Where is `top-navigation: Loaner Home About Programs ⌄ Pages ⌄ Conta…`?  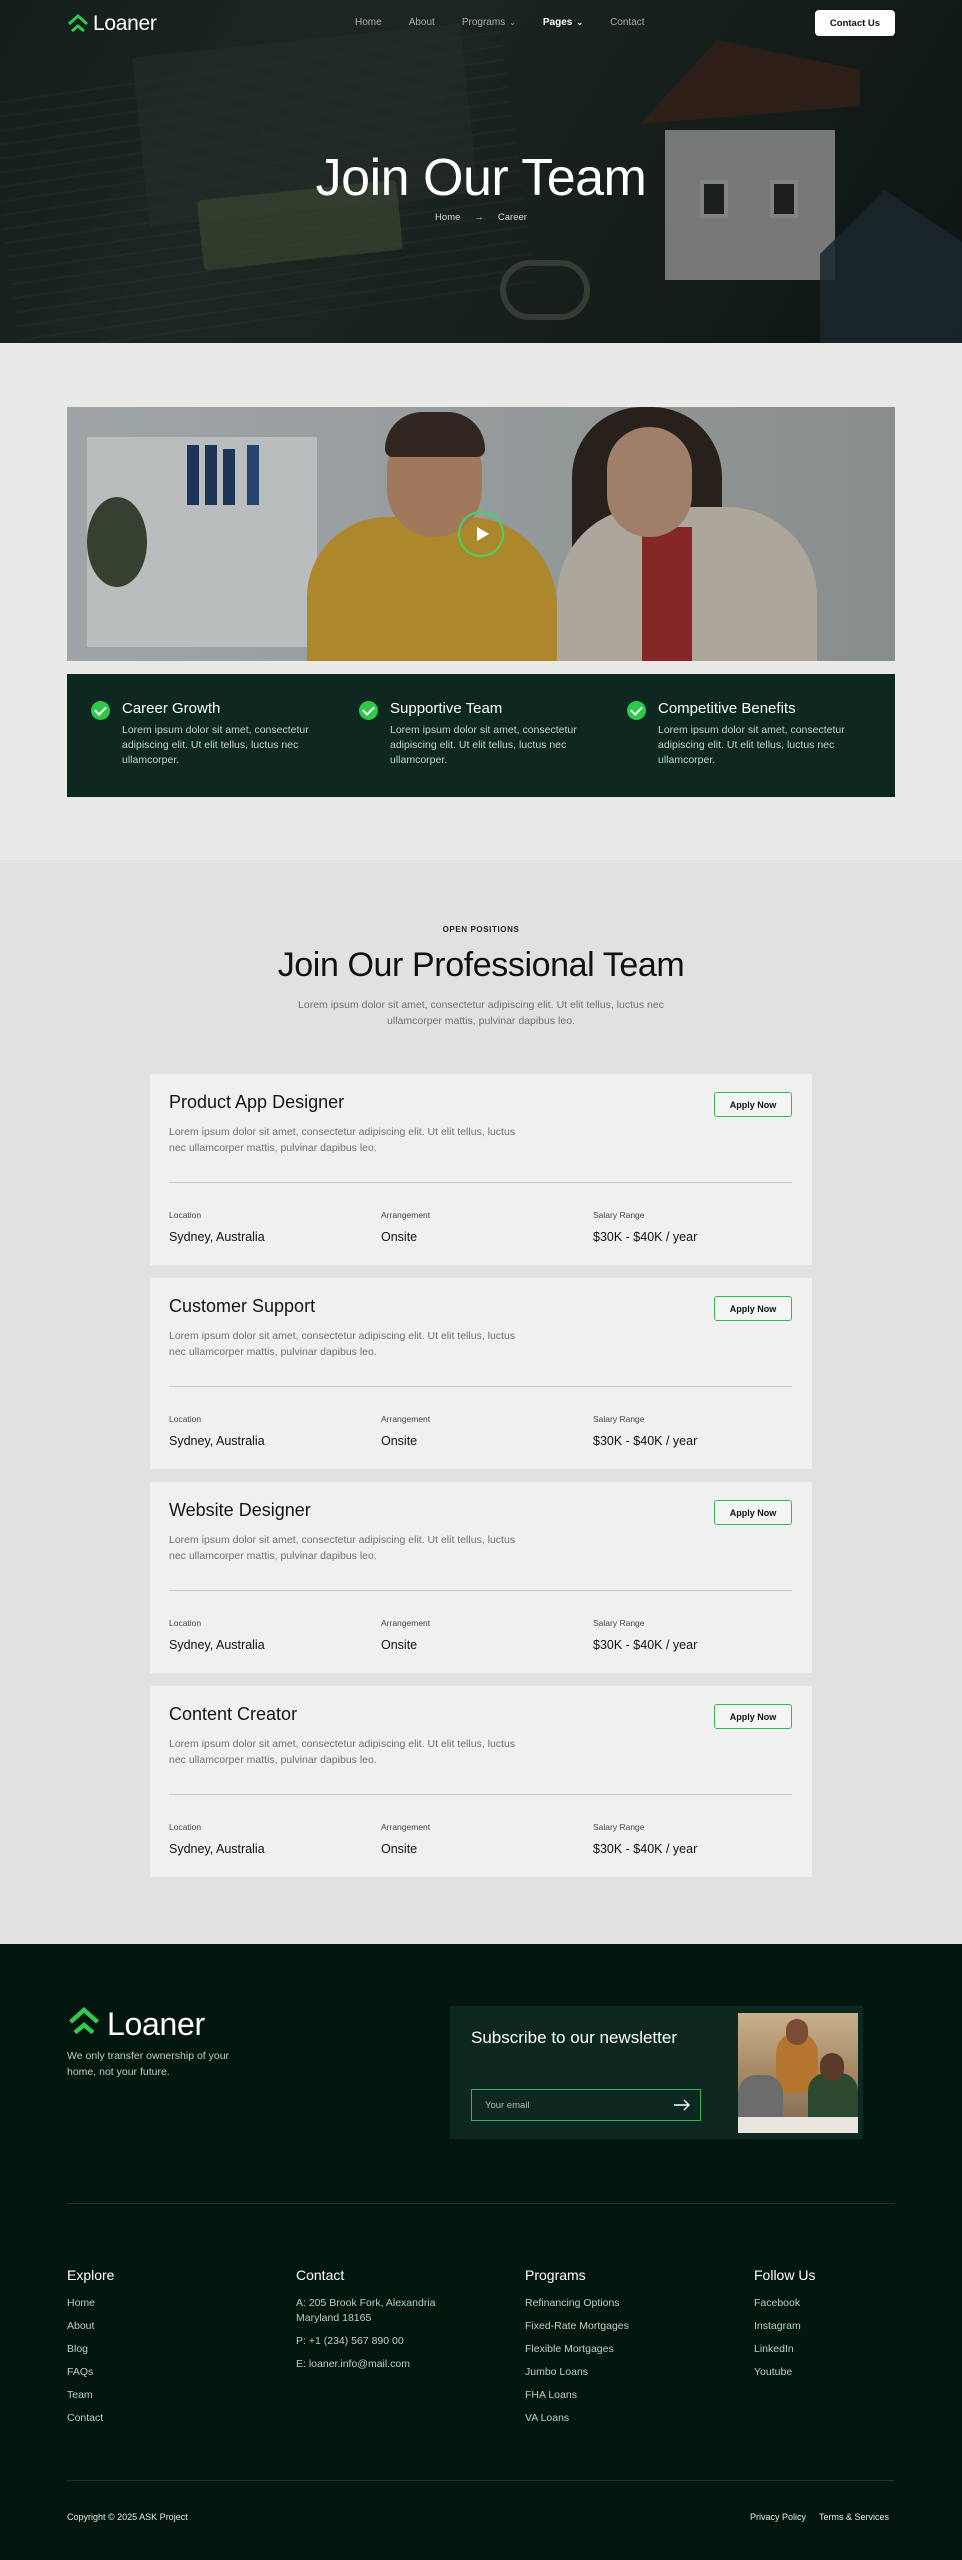 top-navigation: Loaner Home About Programs ⌄ Pages ⌄ Conta… is located at coordinates (481, 23).